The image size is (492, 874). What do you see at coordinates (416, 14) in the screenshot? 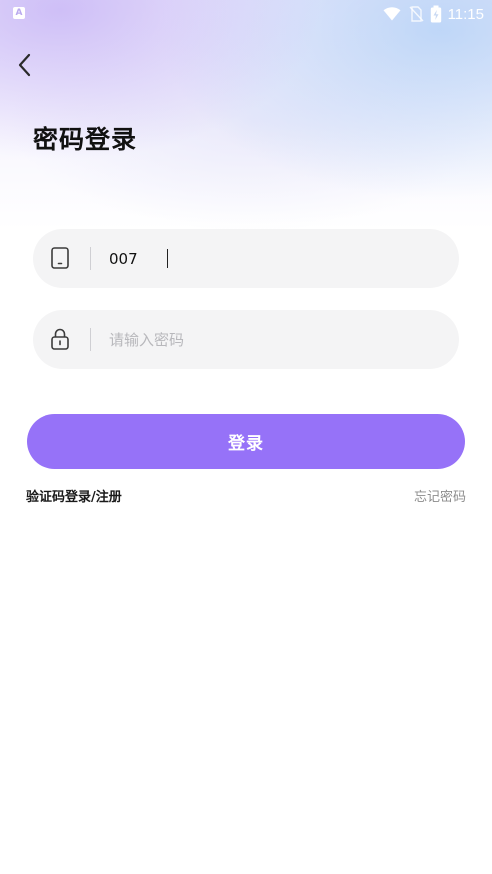
I see `no-sim-icon` at bounding box center [416, 14].